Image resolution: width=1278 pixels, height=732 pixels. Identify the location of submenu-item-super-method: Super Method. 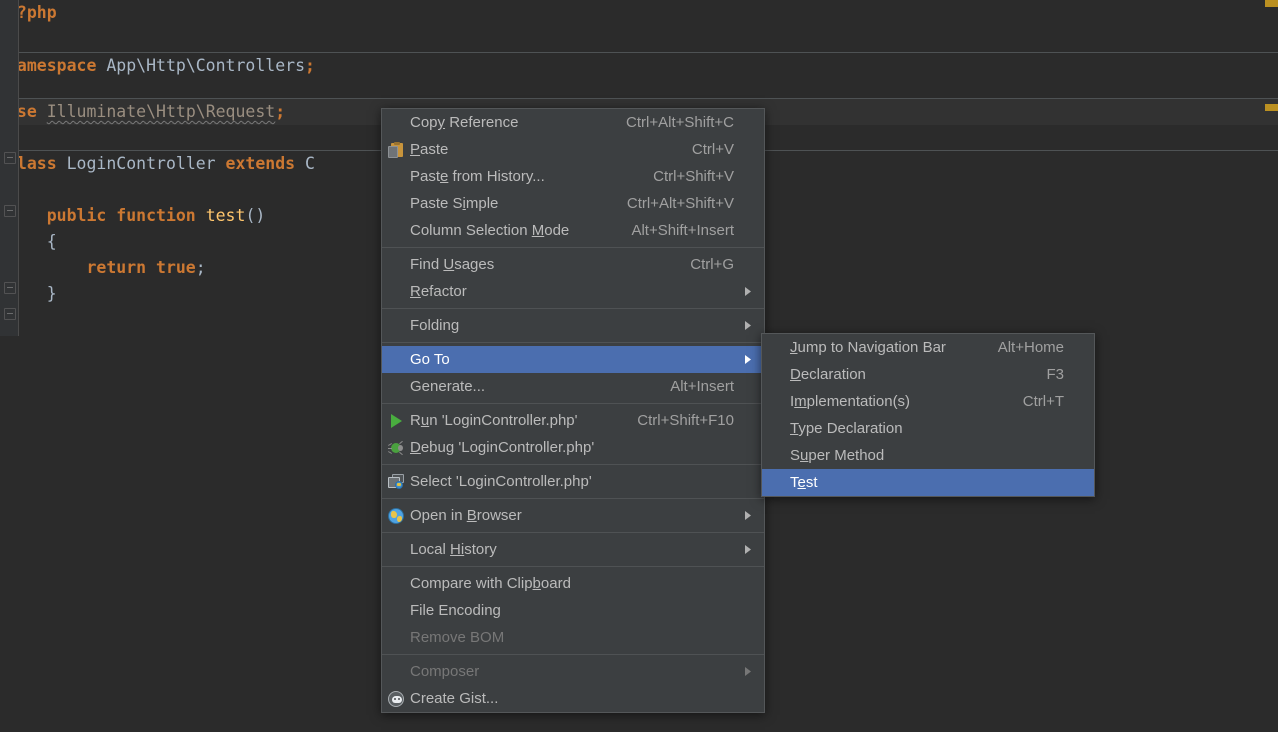
(928, 455).